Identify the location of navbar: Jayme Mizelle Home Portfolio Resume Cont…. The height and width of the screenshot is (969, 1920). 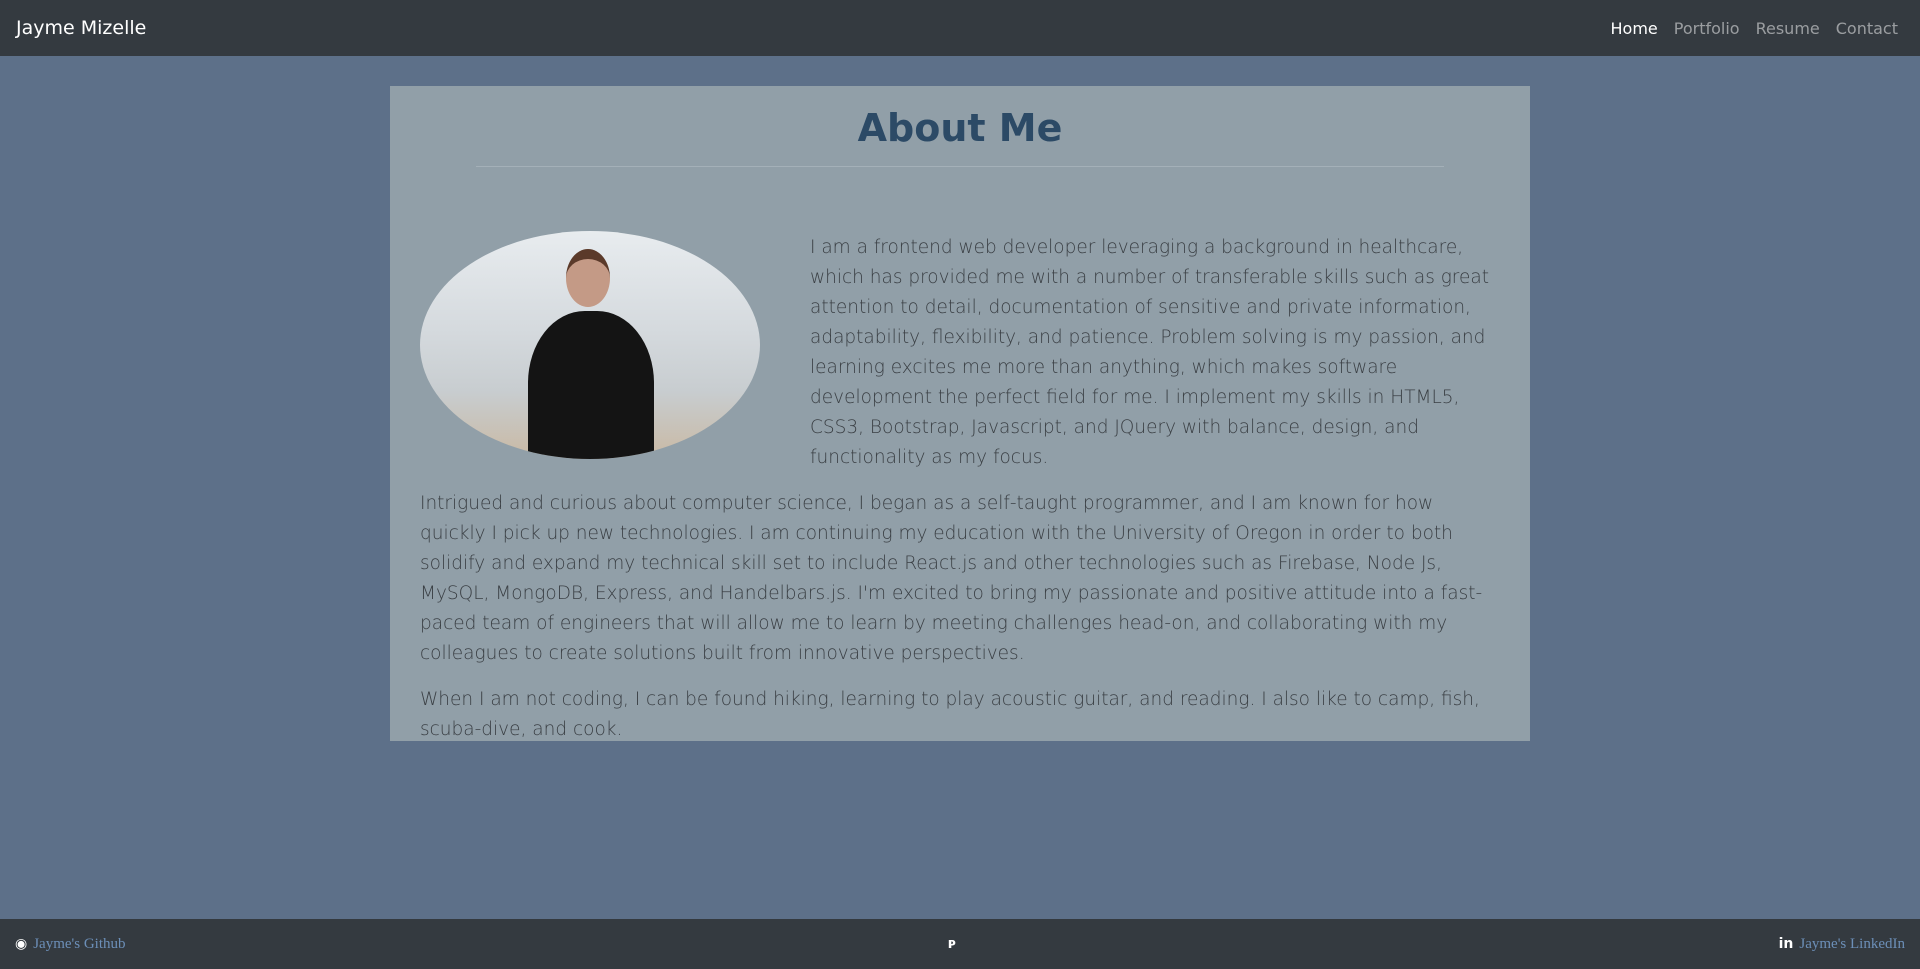
(960, 28).